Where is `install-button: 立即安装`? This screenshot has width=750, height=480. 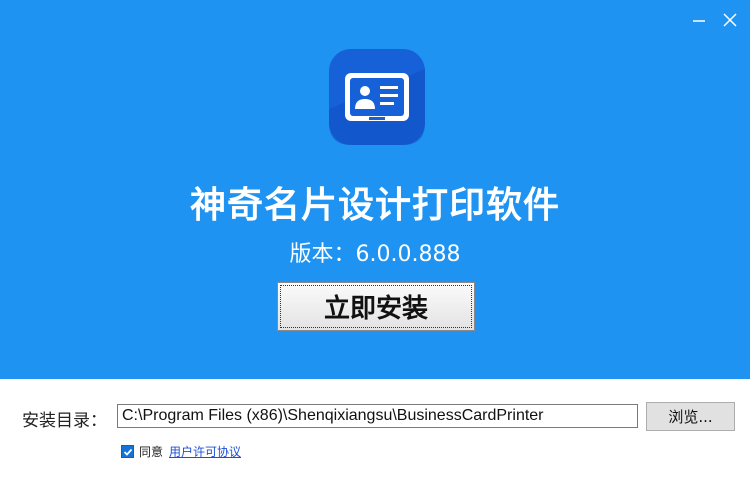
install-button: 立即安装 is located at coordinates (376, 306).